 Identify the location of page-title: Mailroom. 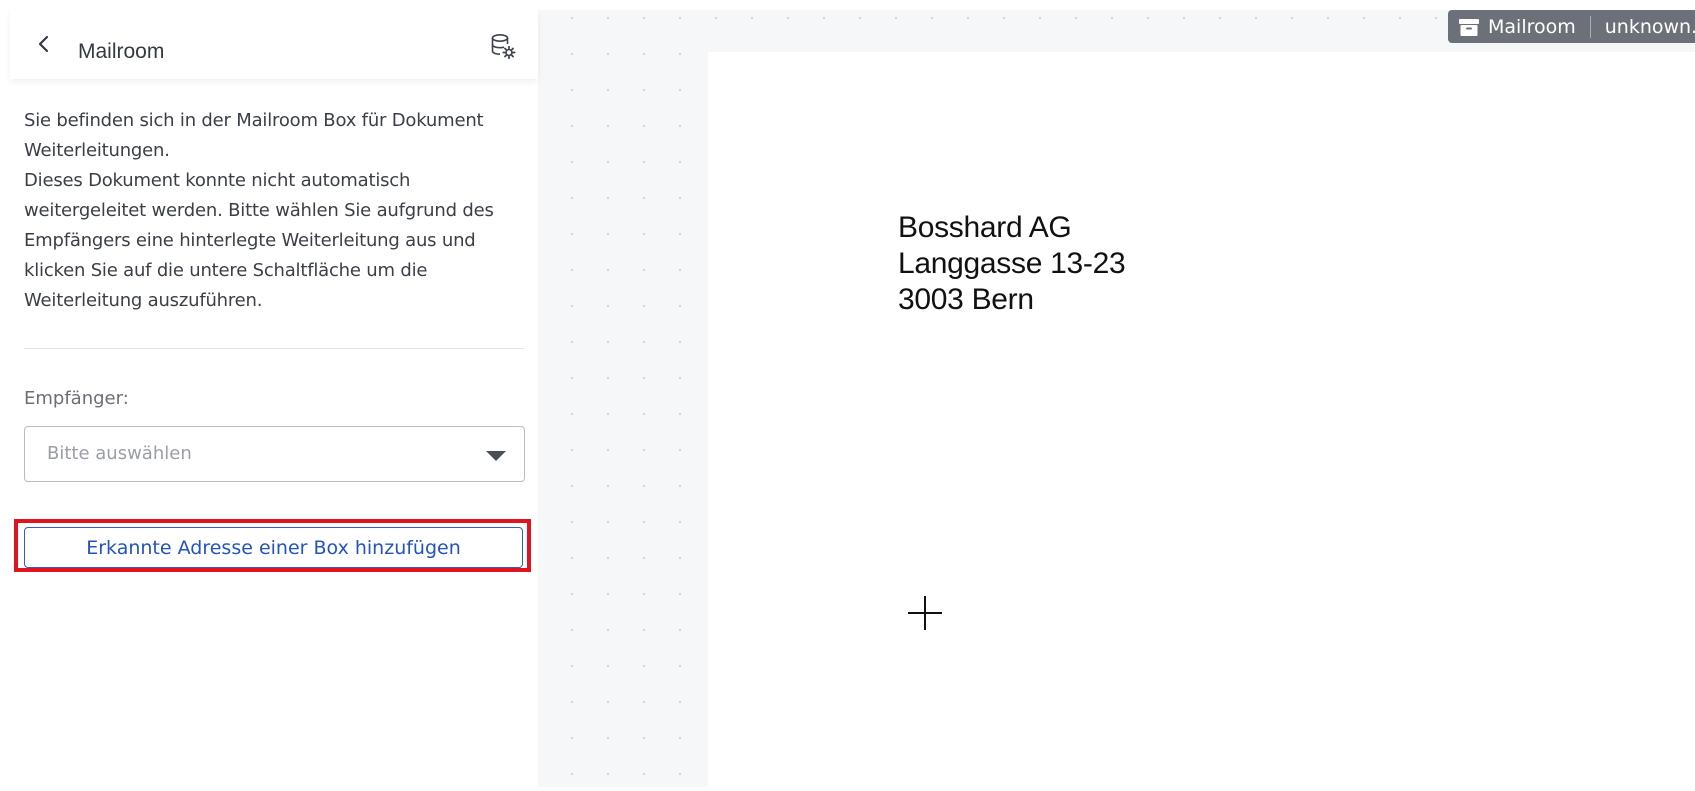
(121, 51).